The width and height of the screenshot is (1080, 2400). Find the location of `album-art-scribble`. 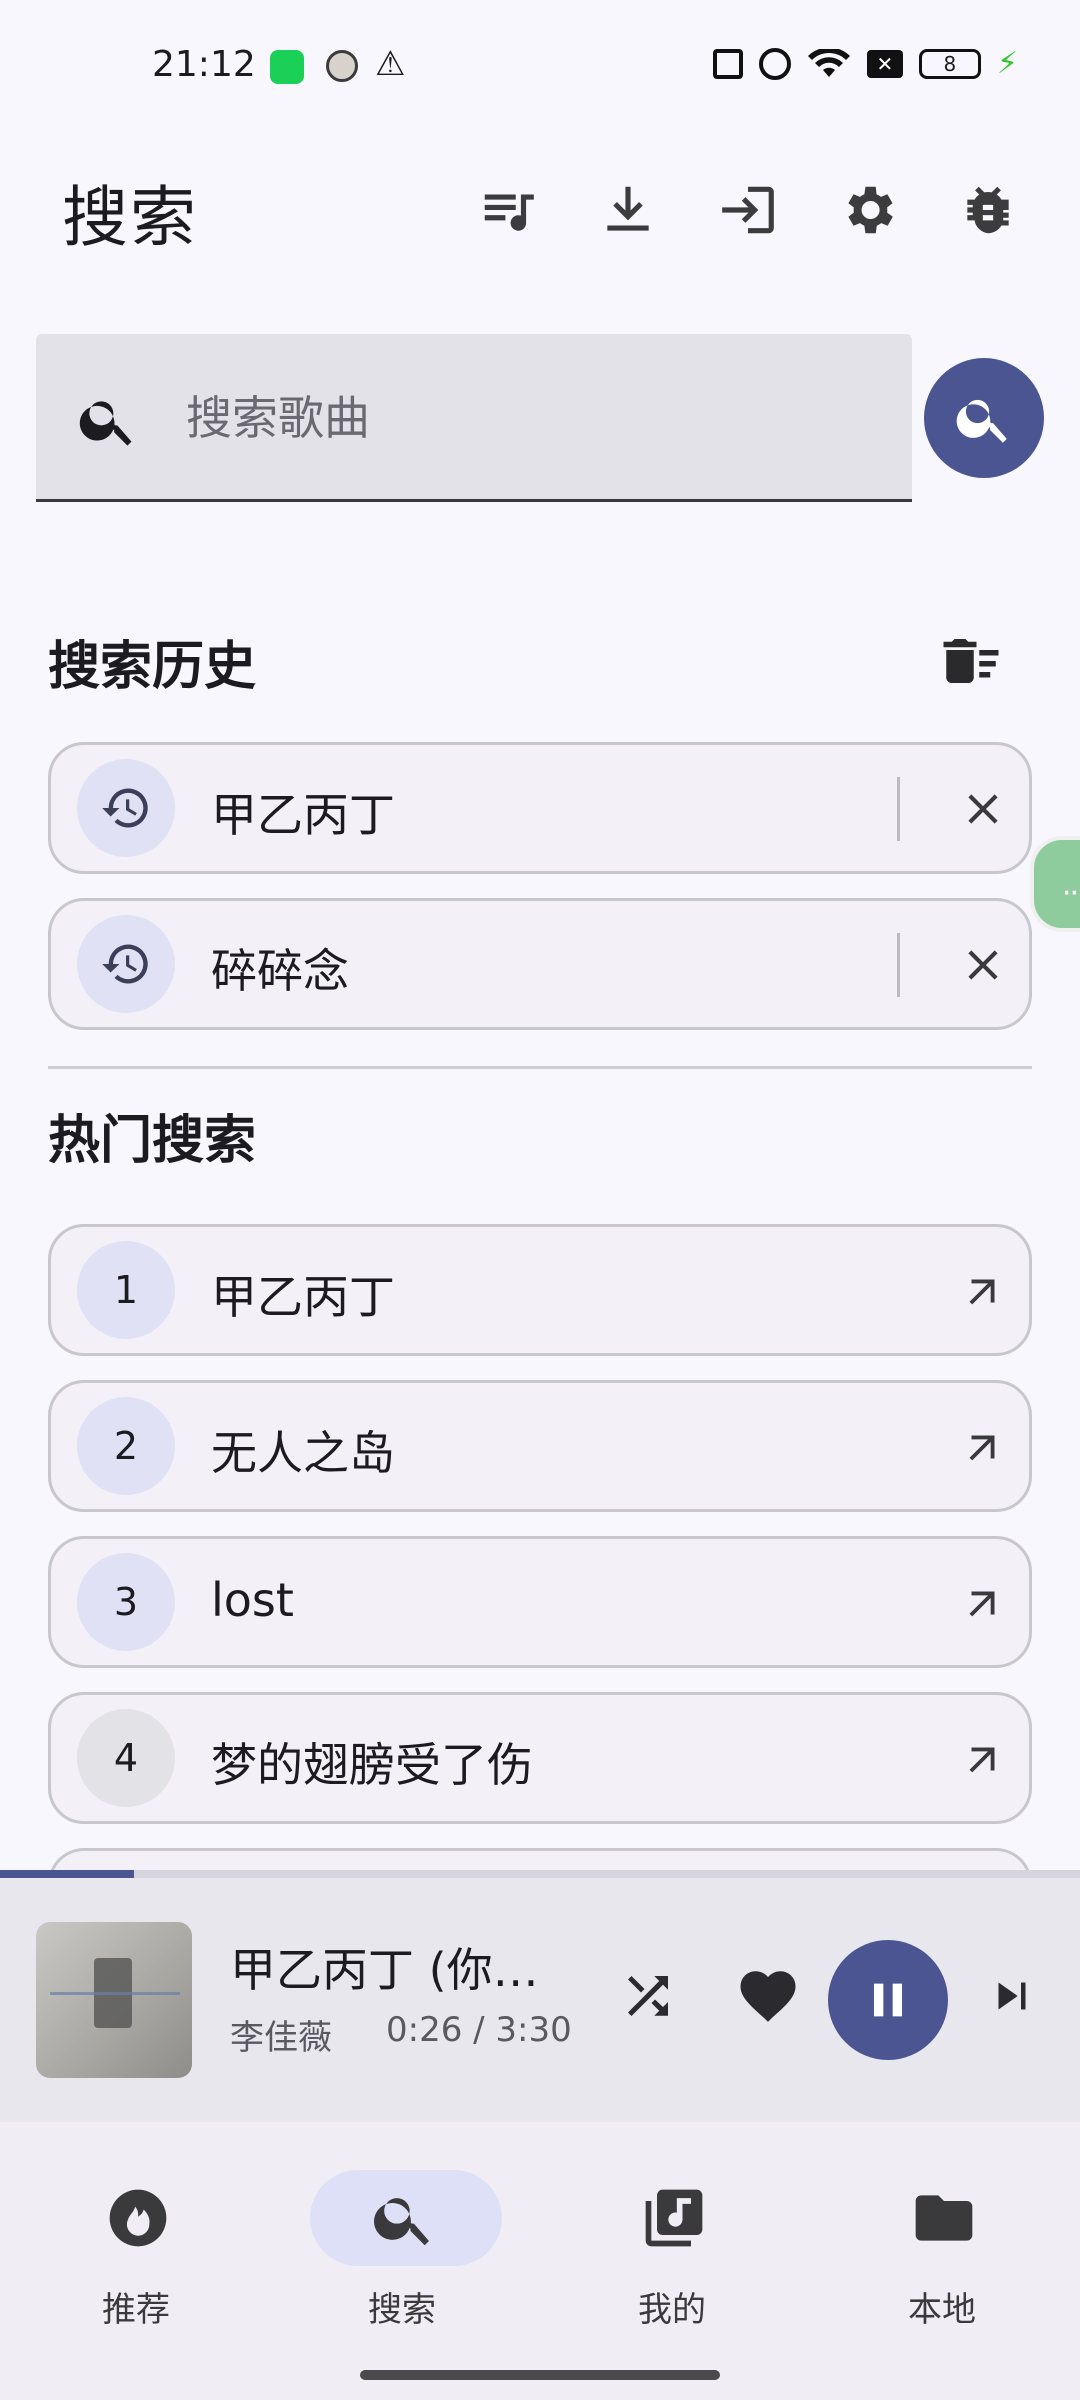

album-art-scribble is located at coordinates (115, 1993).